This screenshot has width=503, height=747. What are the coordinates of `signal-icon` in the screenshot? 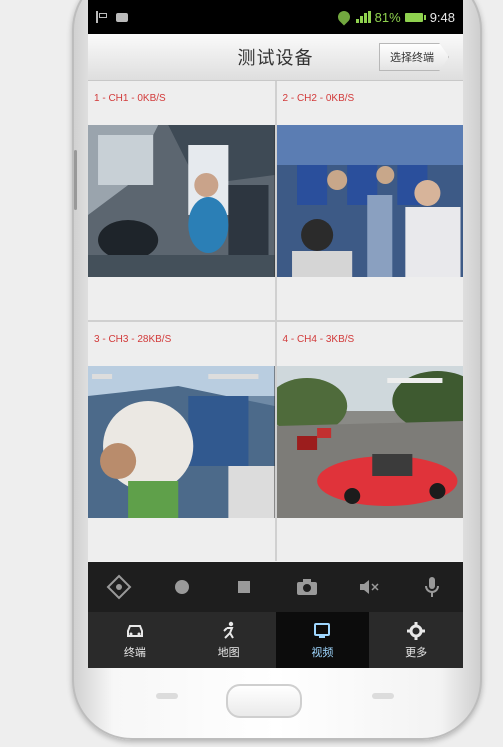 It's located at (363, 17).